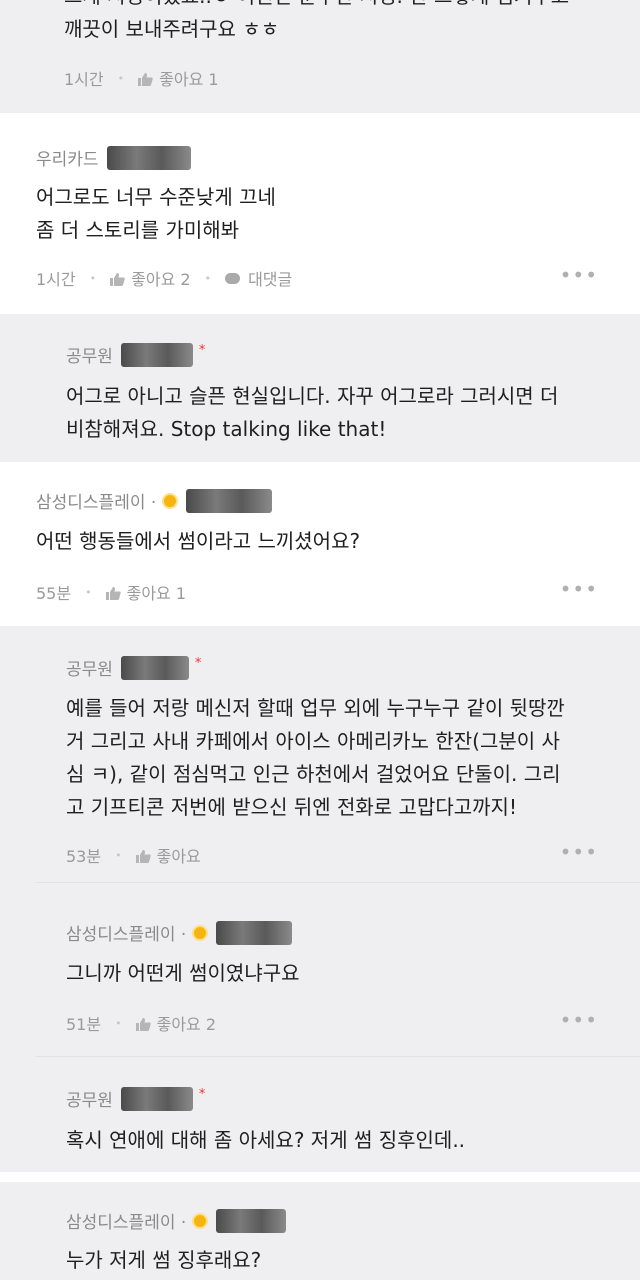  Describe the element at coordinates (164, 1260) in the screenshot. I see `comment-body: 누가 저게 썸 징후래요?` at that location.